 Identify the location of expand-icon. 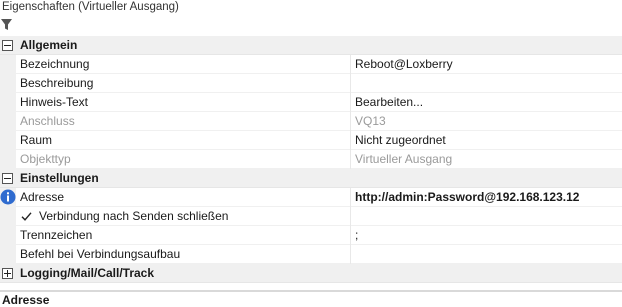
(7, 273).